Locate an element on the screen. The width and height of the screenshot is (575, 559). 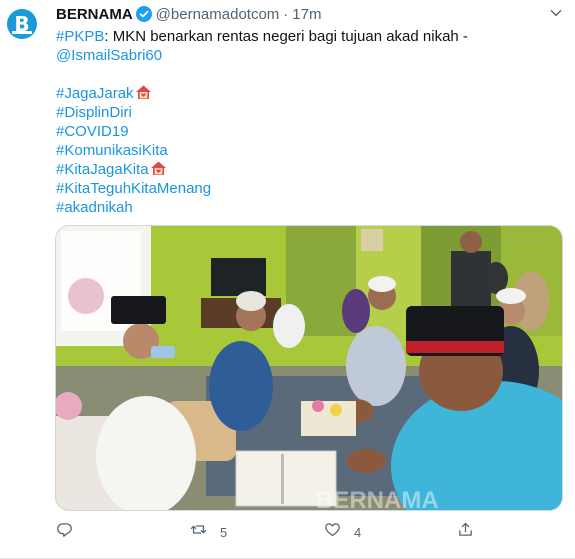
share-button is located at coordinates (465, 532).